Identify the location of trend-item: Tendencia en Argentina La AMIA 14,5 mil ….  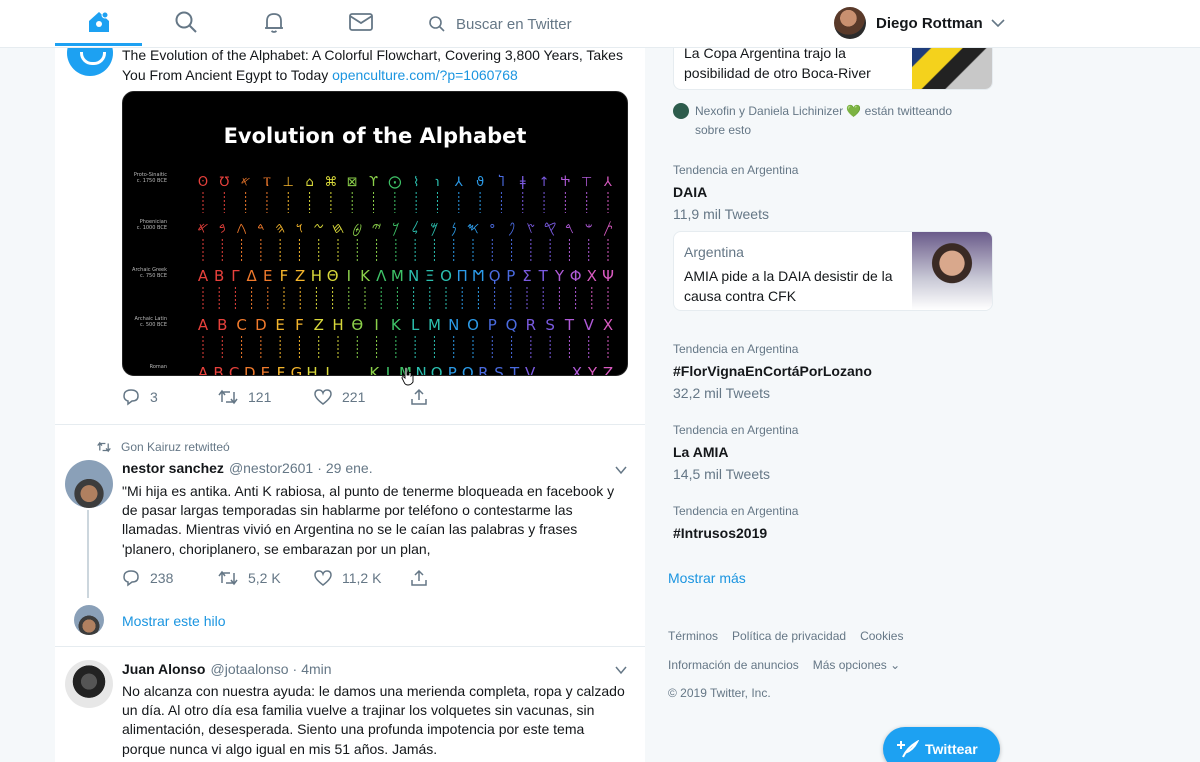
(735, 452).